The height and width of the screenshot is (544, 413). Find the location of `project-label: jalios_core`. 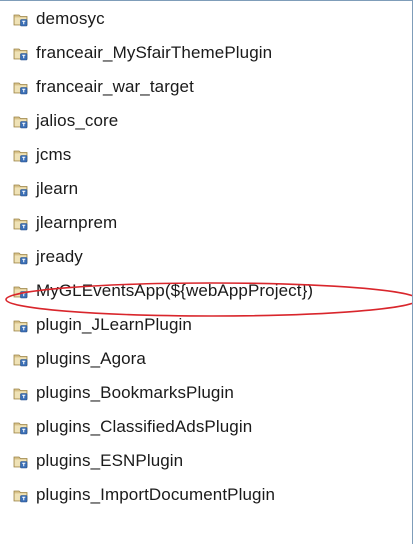

project-label: jalios_core is located at coordinates (77, 120).